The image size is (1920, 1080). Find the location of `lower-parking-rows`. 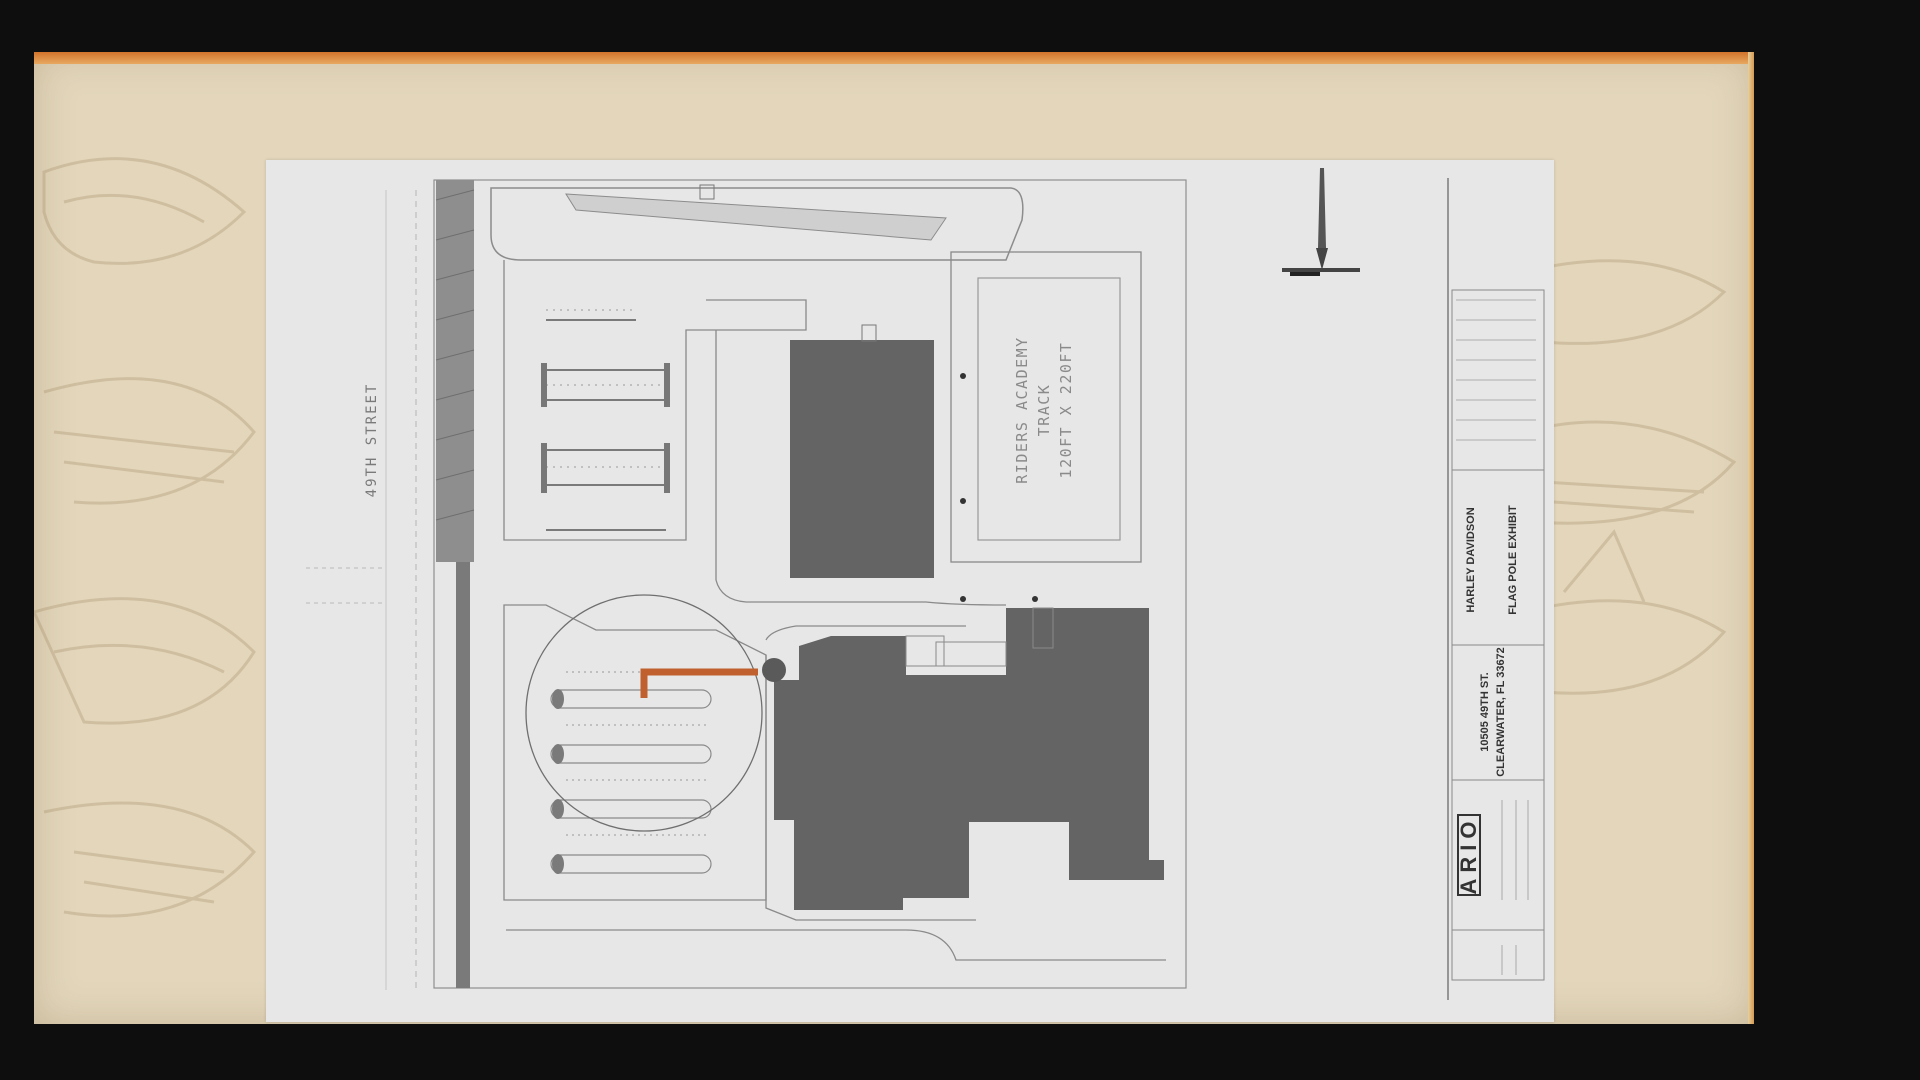

lower-parking-rows is located at coordinates (631, 781).